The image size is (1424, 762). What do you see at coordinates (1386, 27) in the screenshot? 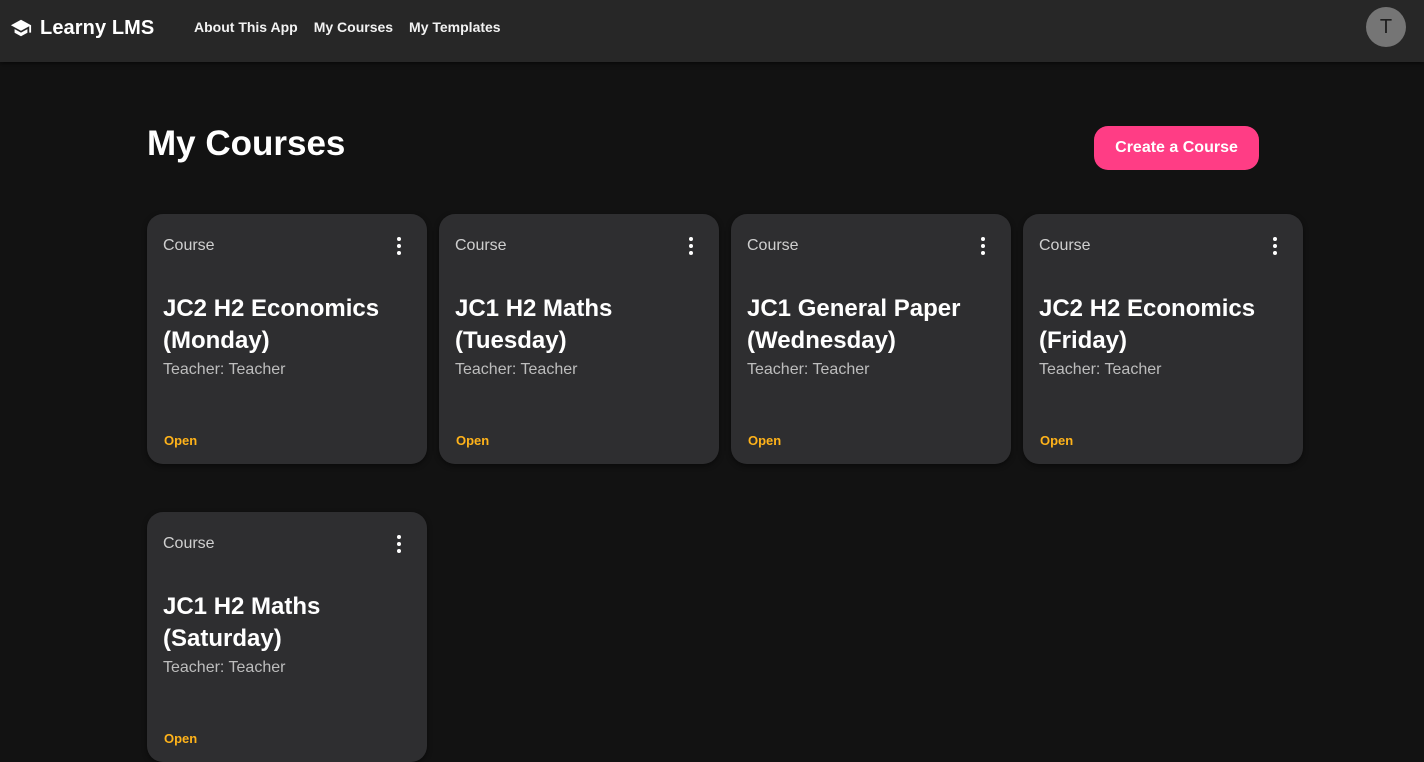
I see `user-avatar: T` at bounding box center [1386, 27].